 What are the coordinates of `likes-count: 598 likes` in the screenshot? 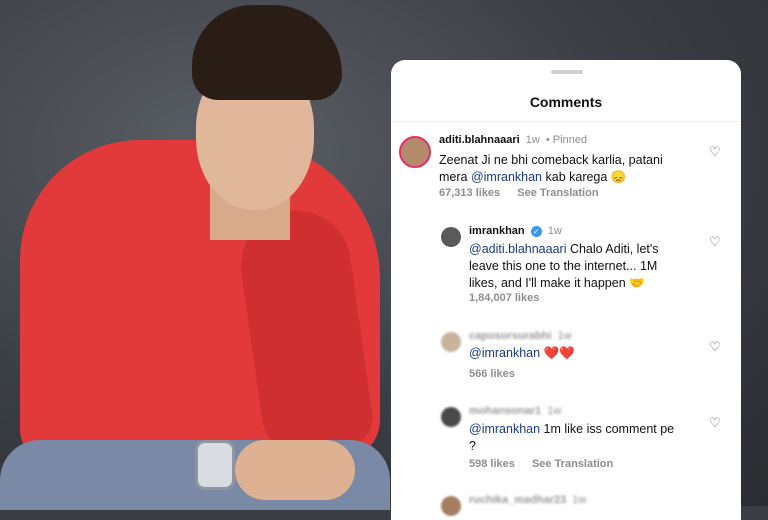 It's located at (492, 464).